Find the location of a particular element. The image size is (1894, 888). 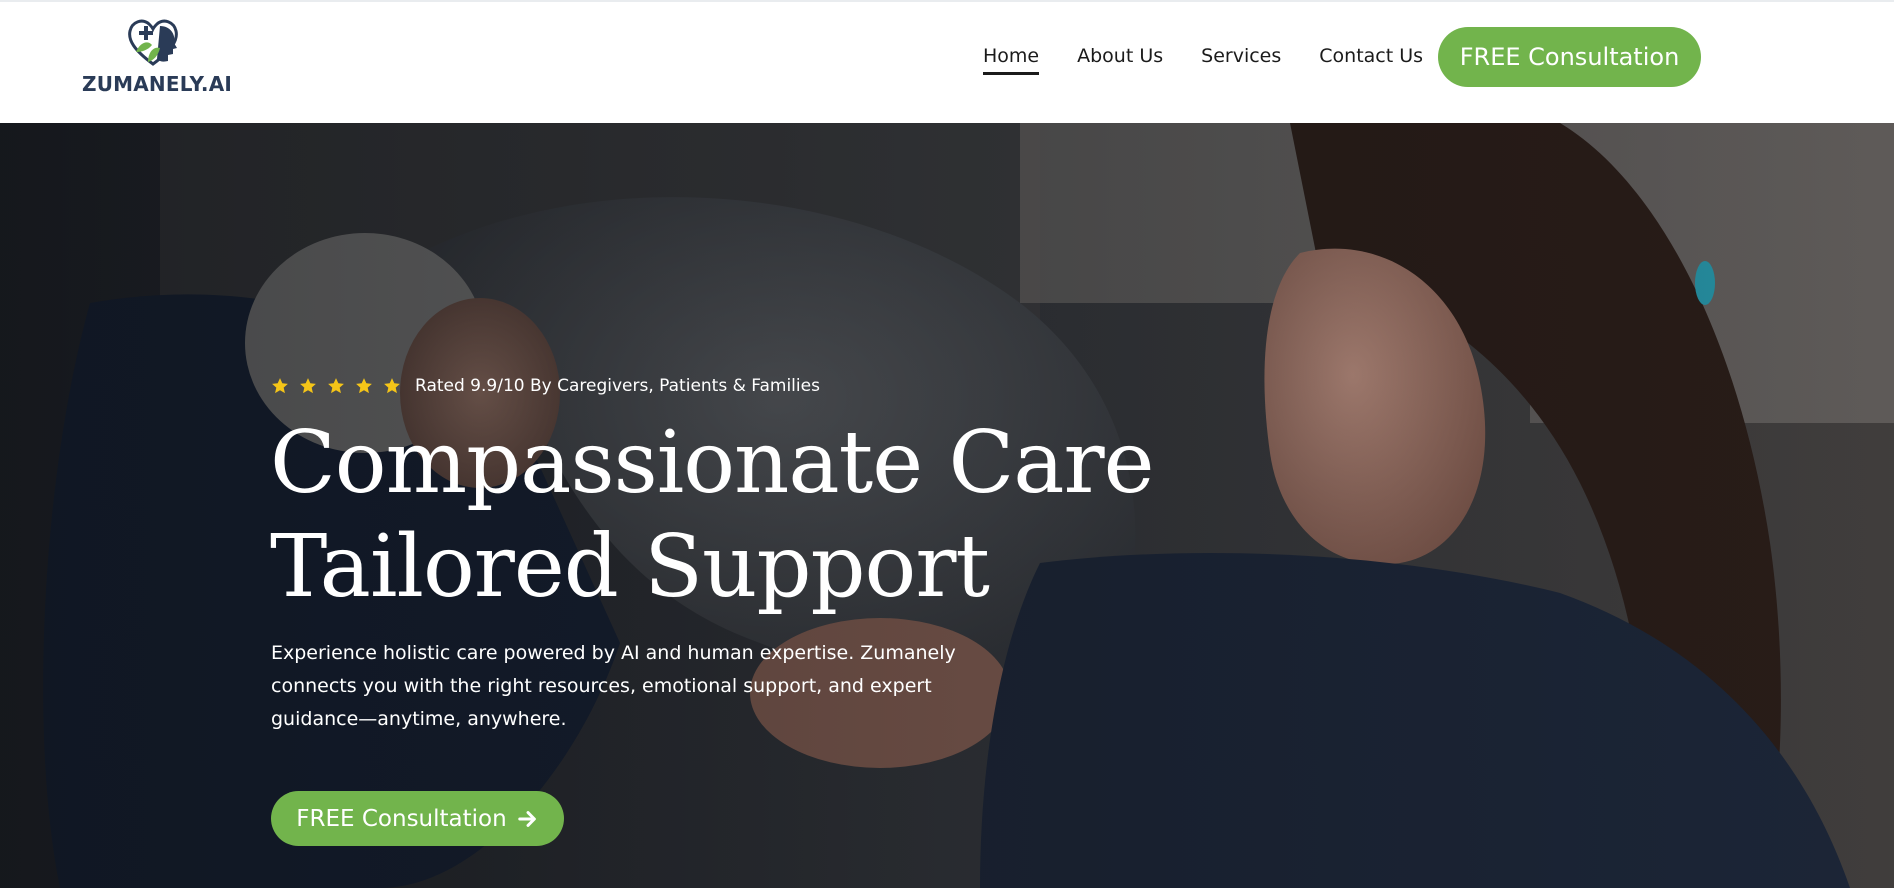

hero-headline-line-2: Tailored Support is located at coordinates (630, 567).